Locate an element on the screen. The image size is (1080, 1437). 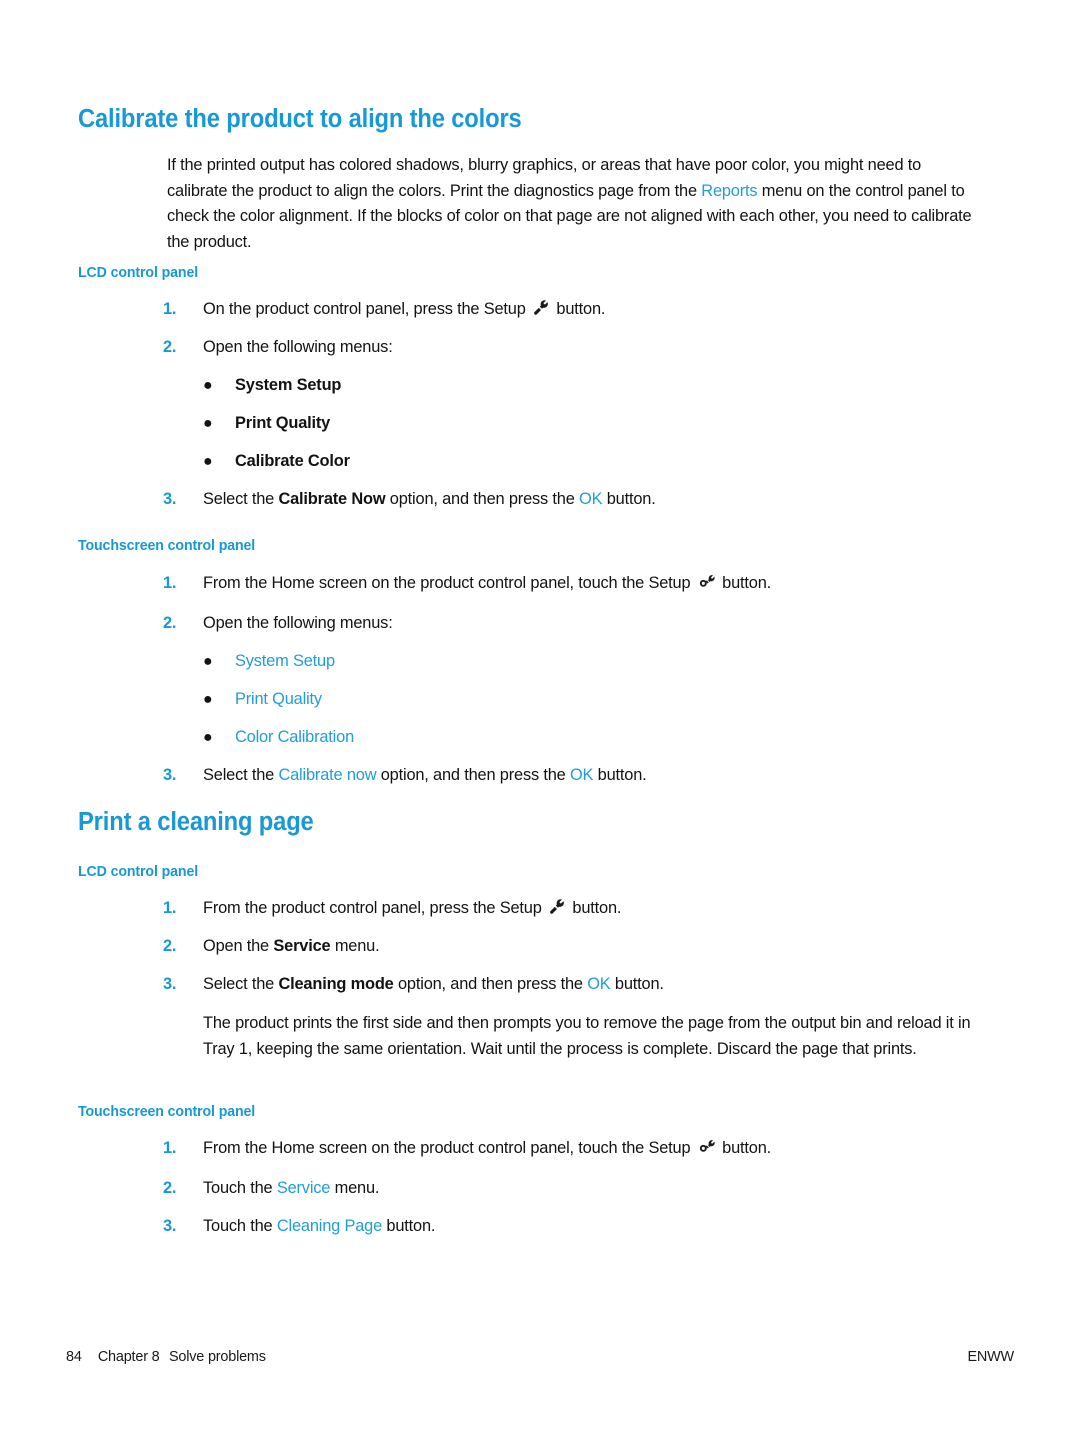
menu-list-item: ● Color Calibration is located at coordinates (278, 738).